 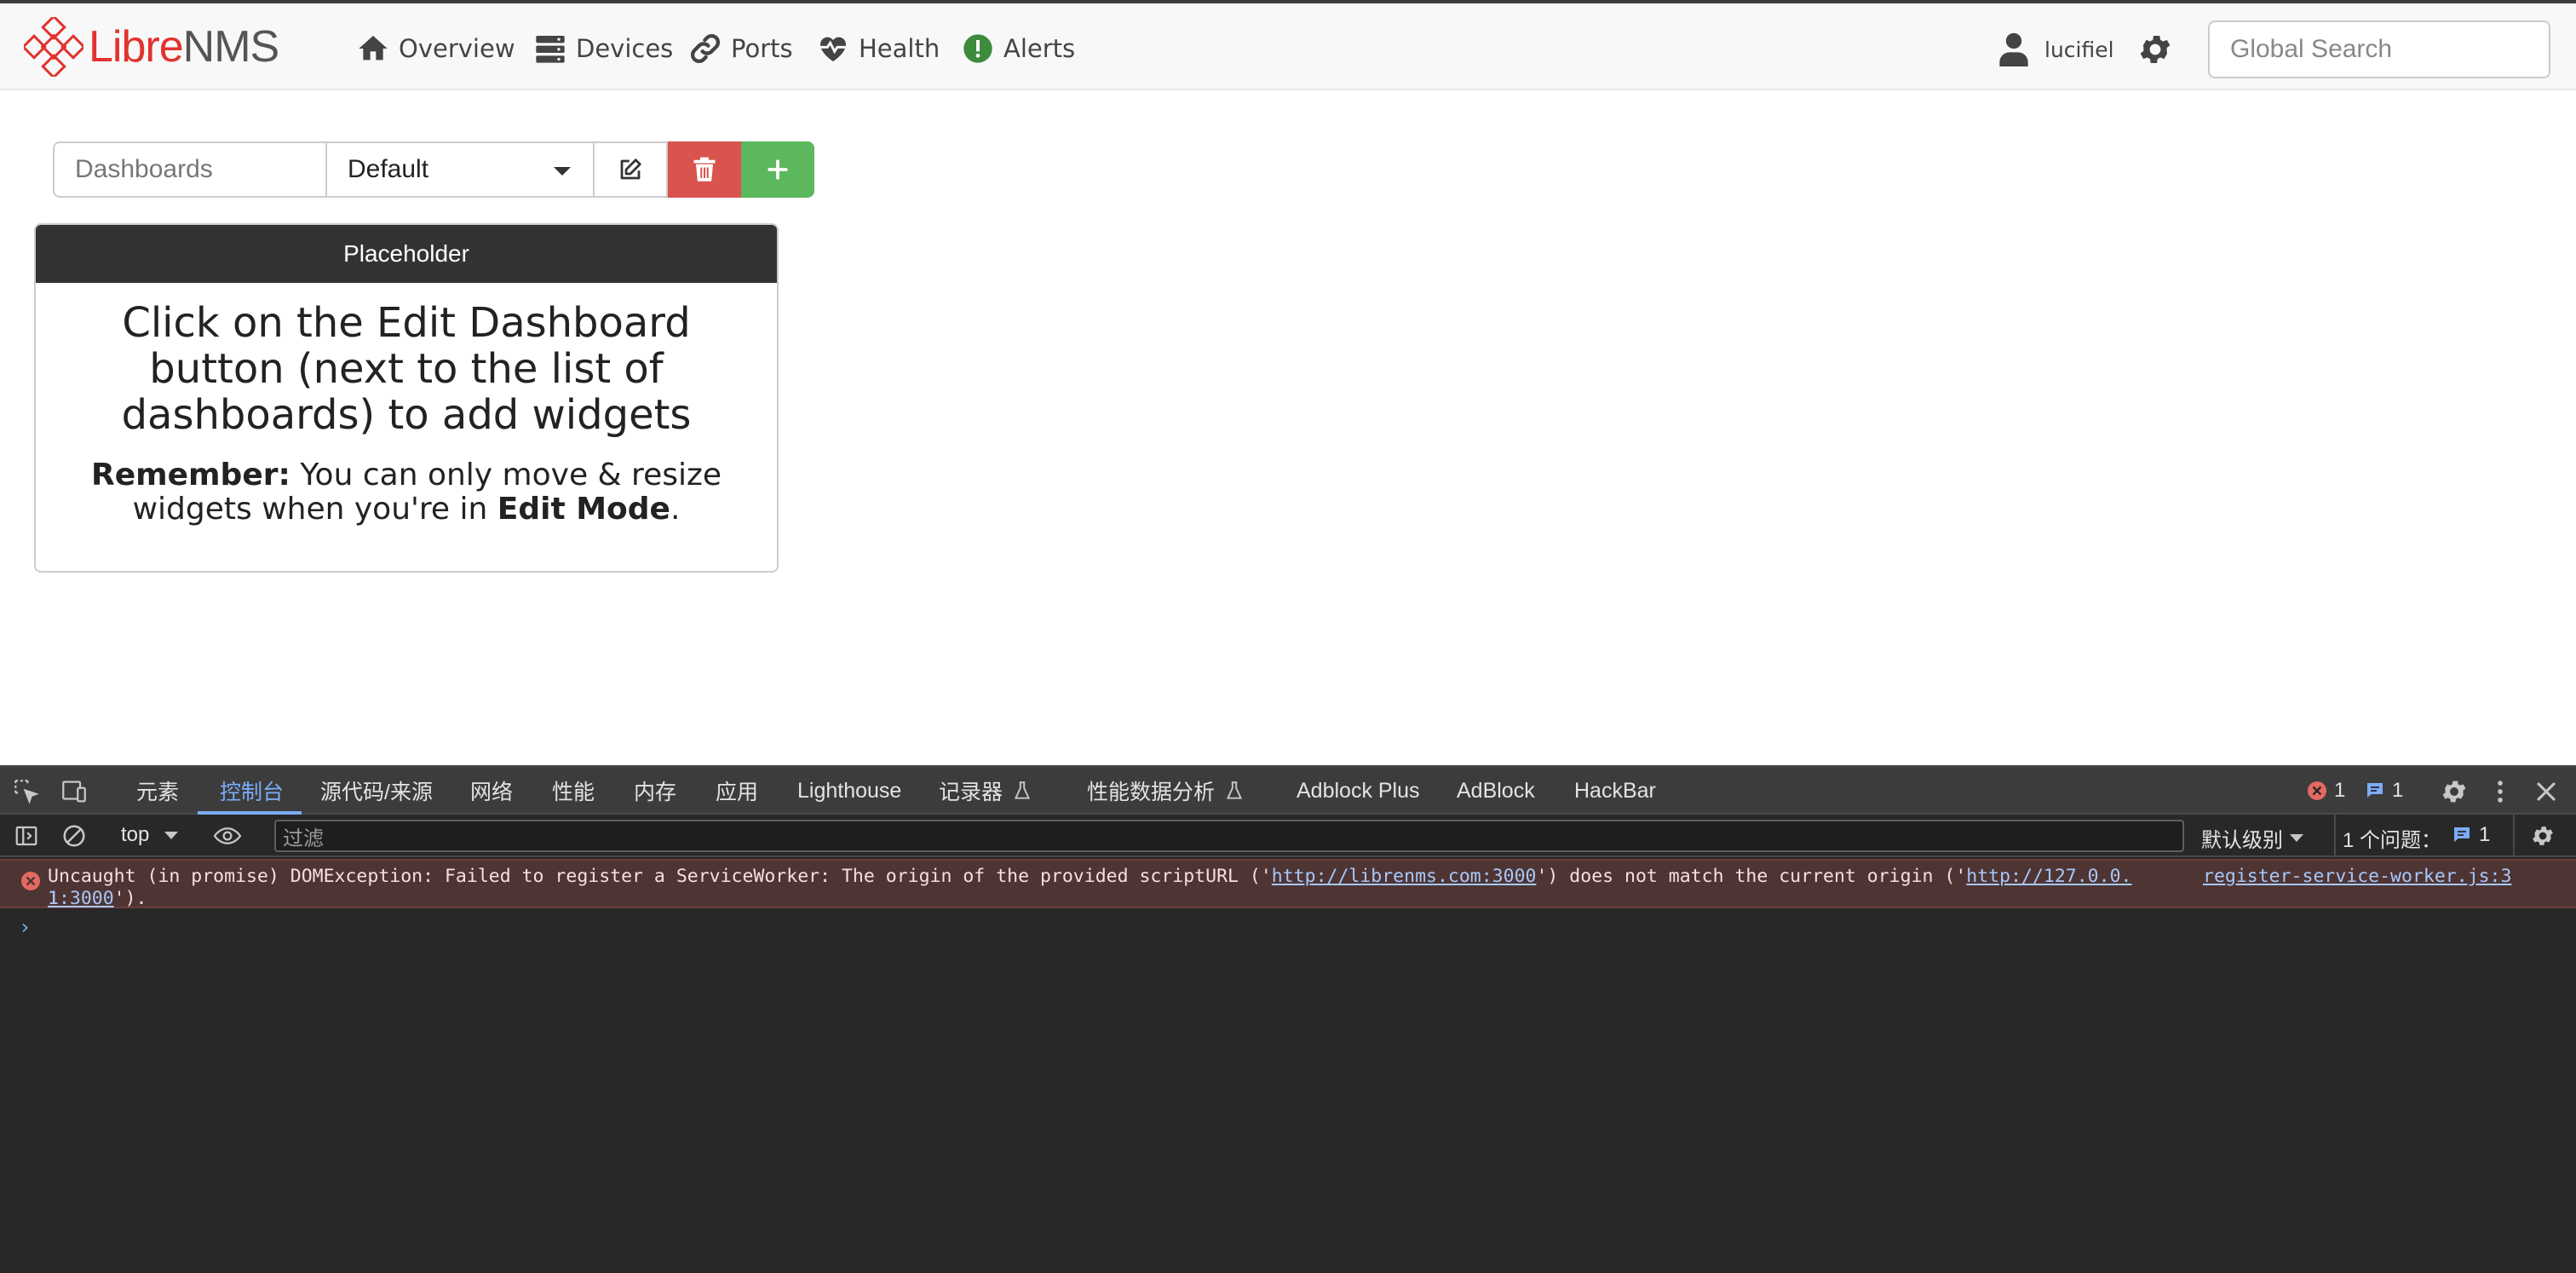 What do you see at coordinates (1404, 876) in the screenshot?
I see `error-link-scripturl: http://librenms.com:3000` at bounding box center [1404, 876].